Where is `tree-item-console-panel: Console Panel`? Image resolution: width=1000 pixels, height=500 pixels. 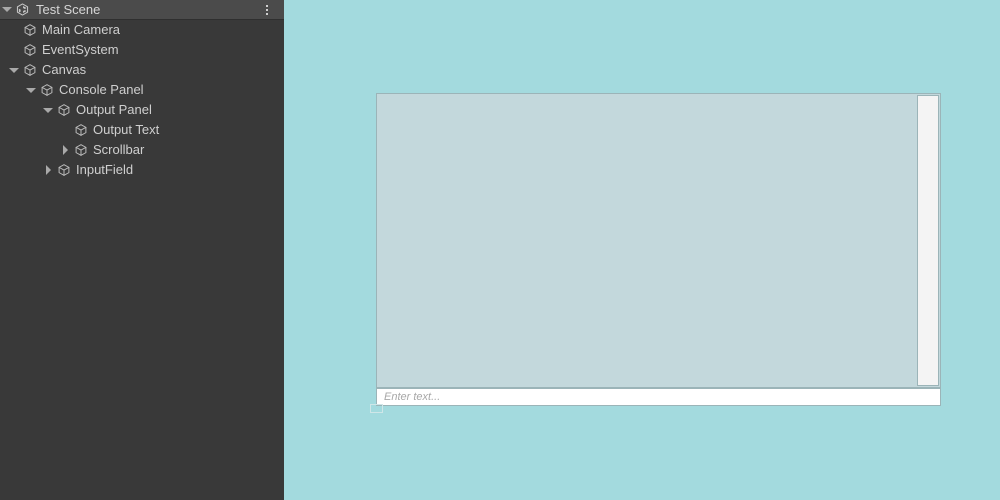 tree-item-console-panel: Console Panel is located at coordinates (142, 90).